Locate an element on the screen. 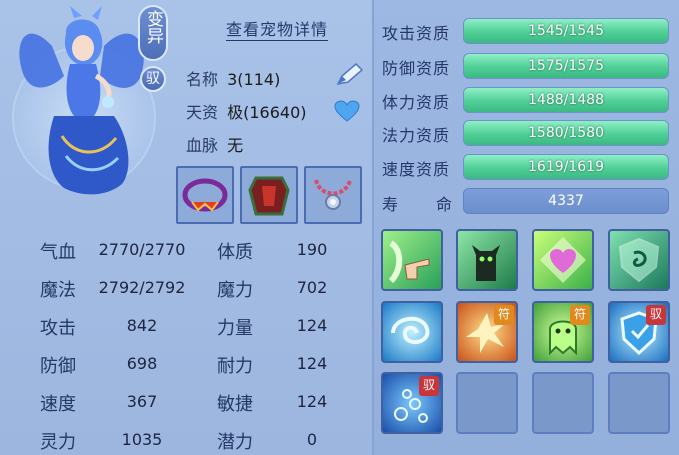  aptitude-value: 1545/1545 is located at coordinates (566, 31).